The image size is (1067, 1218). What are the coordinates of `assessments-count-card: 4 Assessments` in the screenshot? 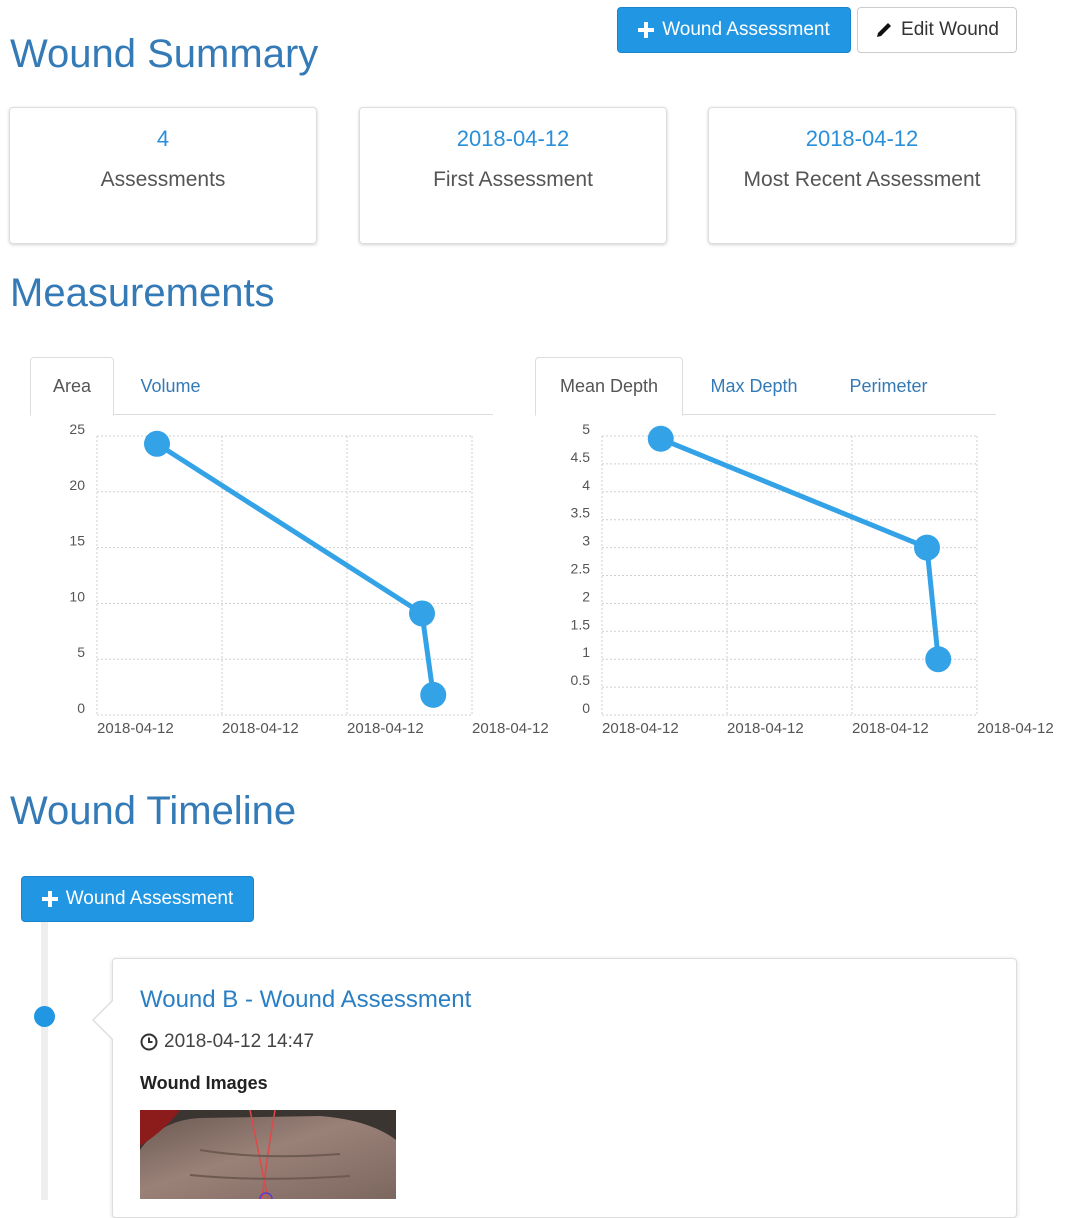 It's located at (163, 175).